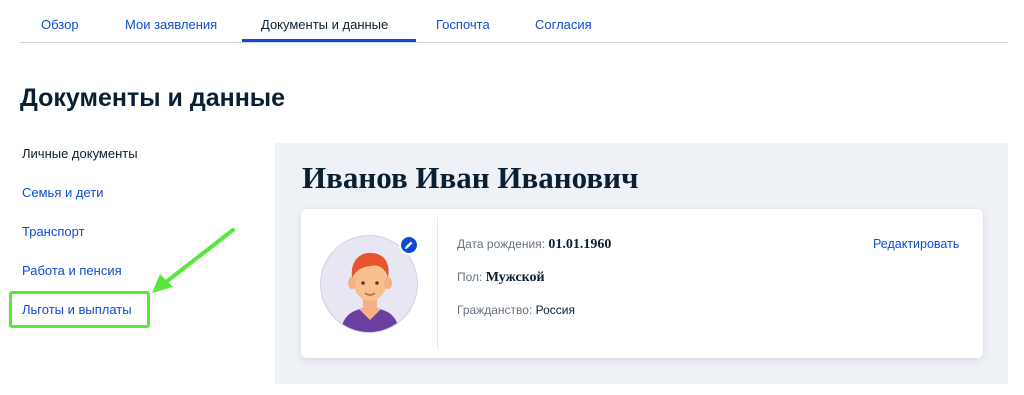 Image resolution: width=1024 pixels, height=395 pixels. I want to click on gender-row: Пол: Мужской, so click(501, 278).